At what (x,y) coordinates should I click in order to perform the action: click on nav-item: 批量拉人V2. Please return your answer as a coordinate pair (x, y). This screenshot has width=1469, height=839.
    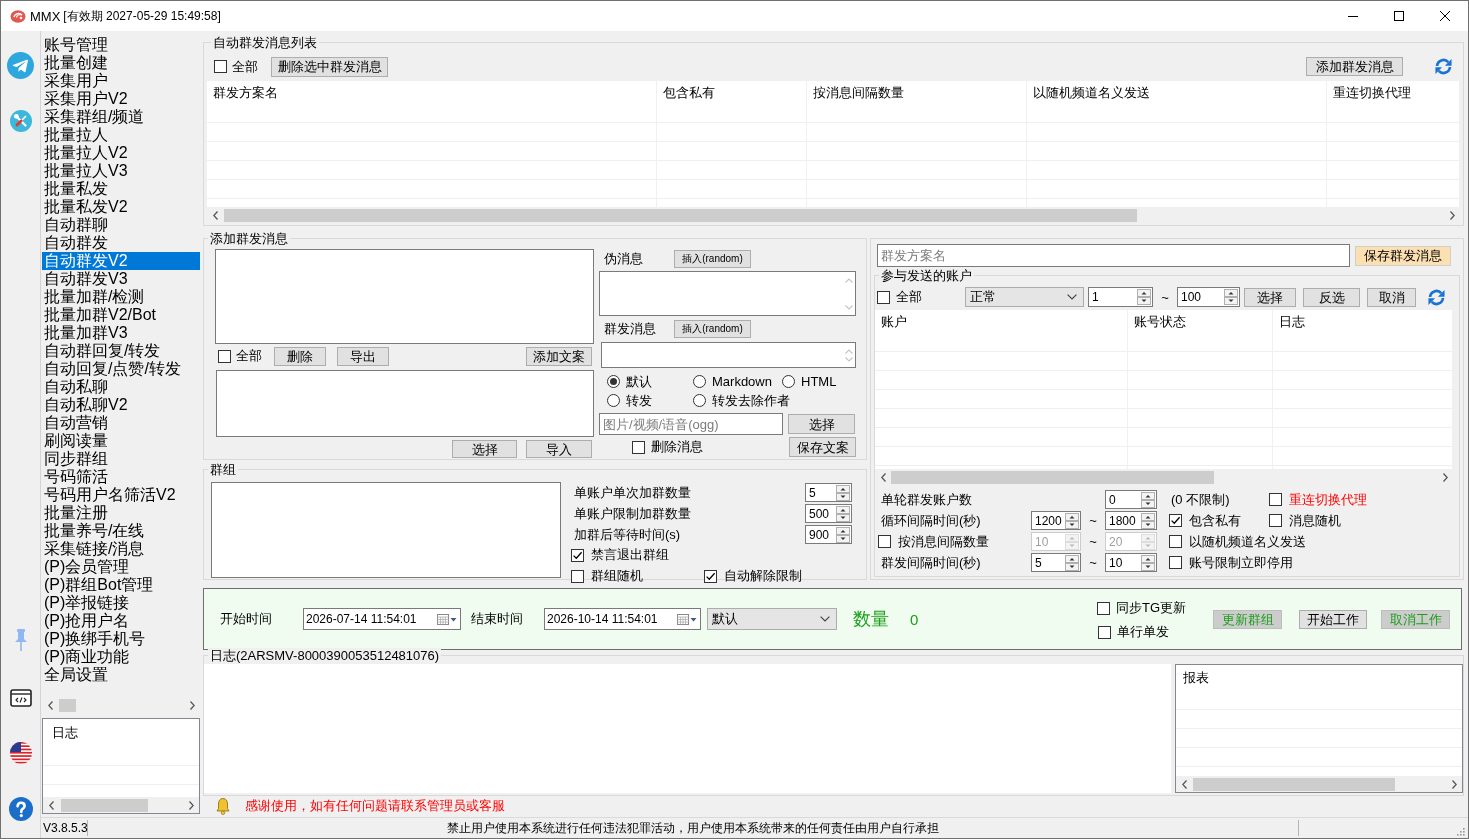
    Looking at the image, I should click on (121, 153).